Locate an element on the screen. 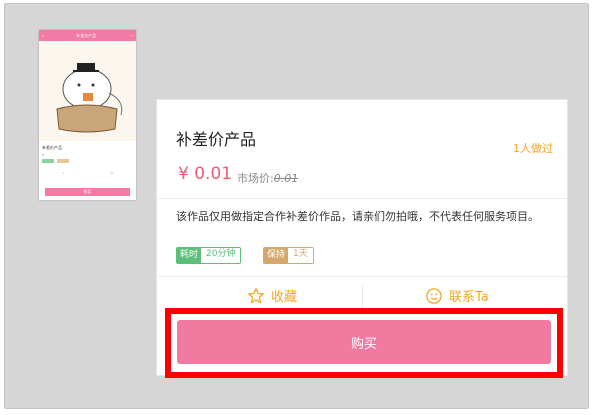 The image size is (600, 415). buy-button: 购买 is located at coordinates (364, 342).